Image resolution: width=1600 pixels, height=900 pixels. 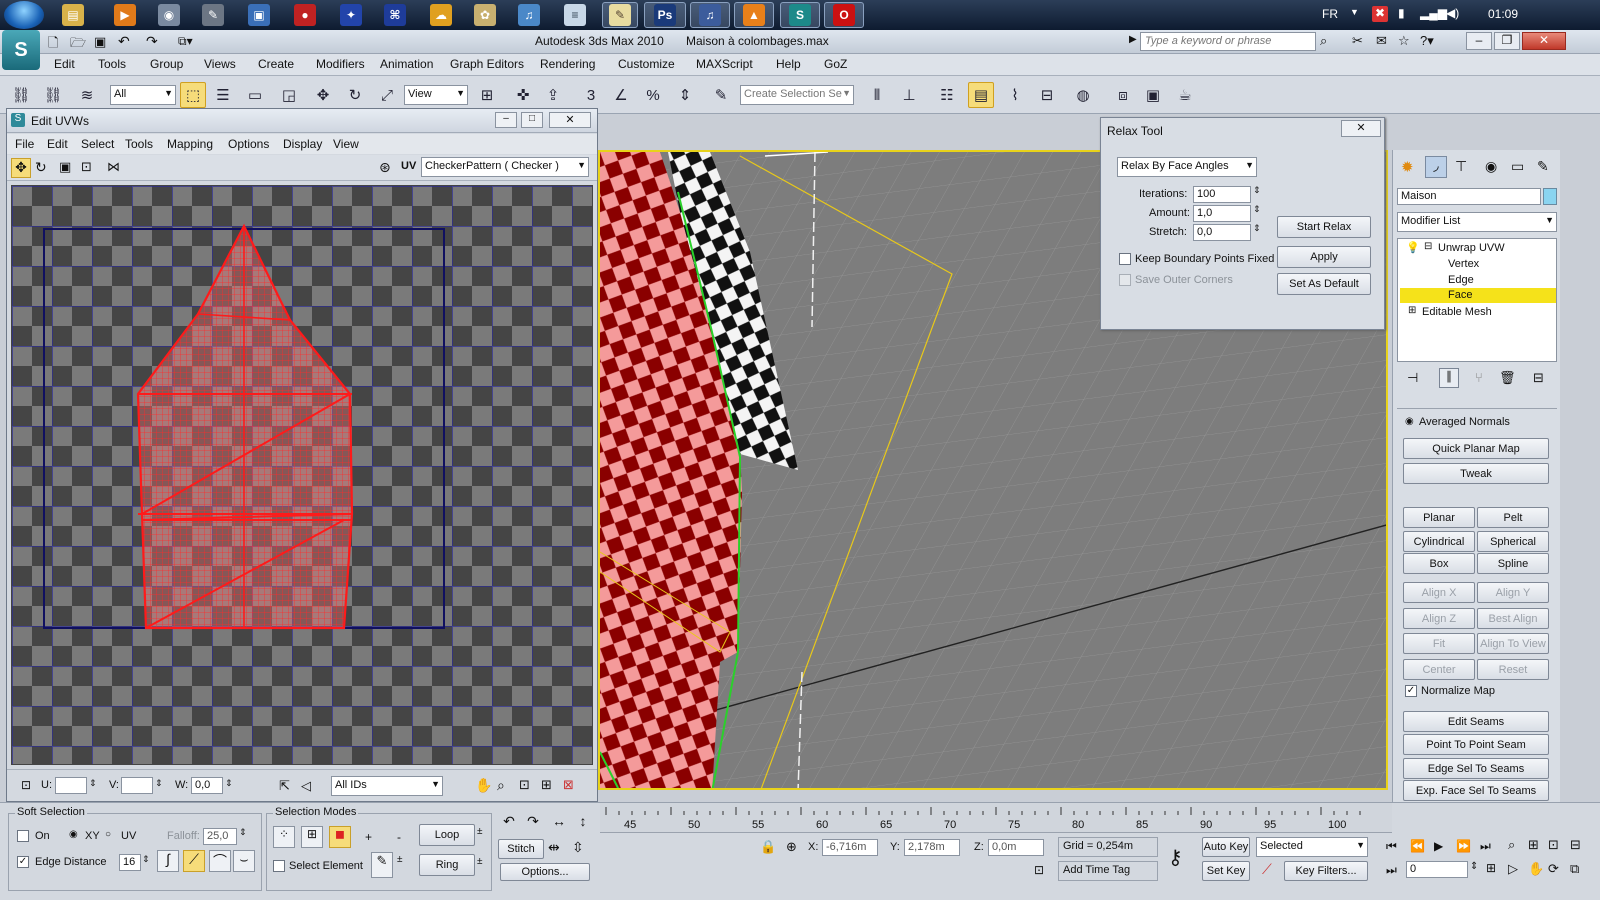 I want to click on pin-stack-icon: ⊣, so click(x=1412, y=378).